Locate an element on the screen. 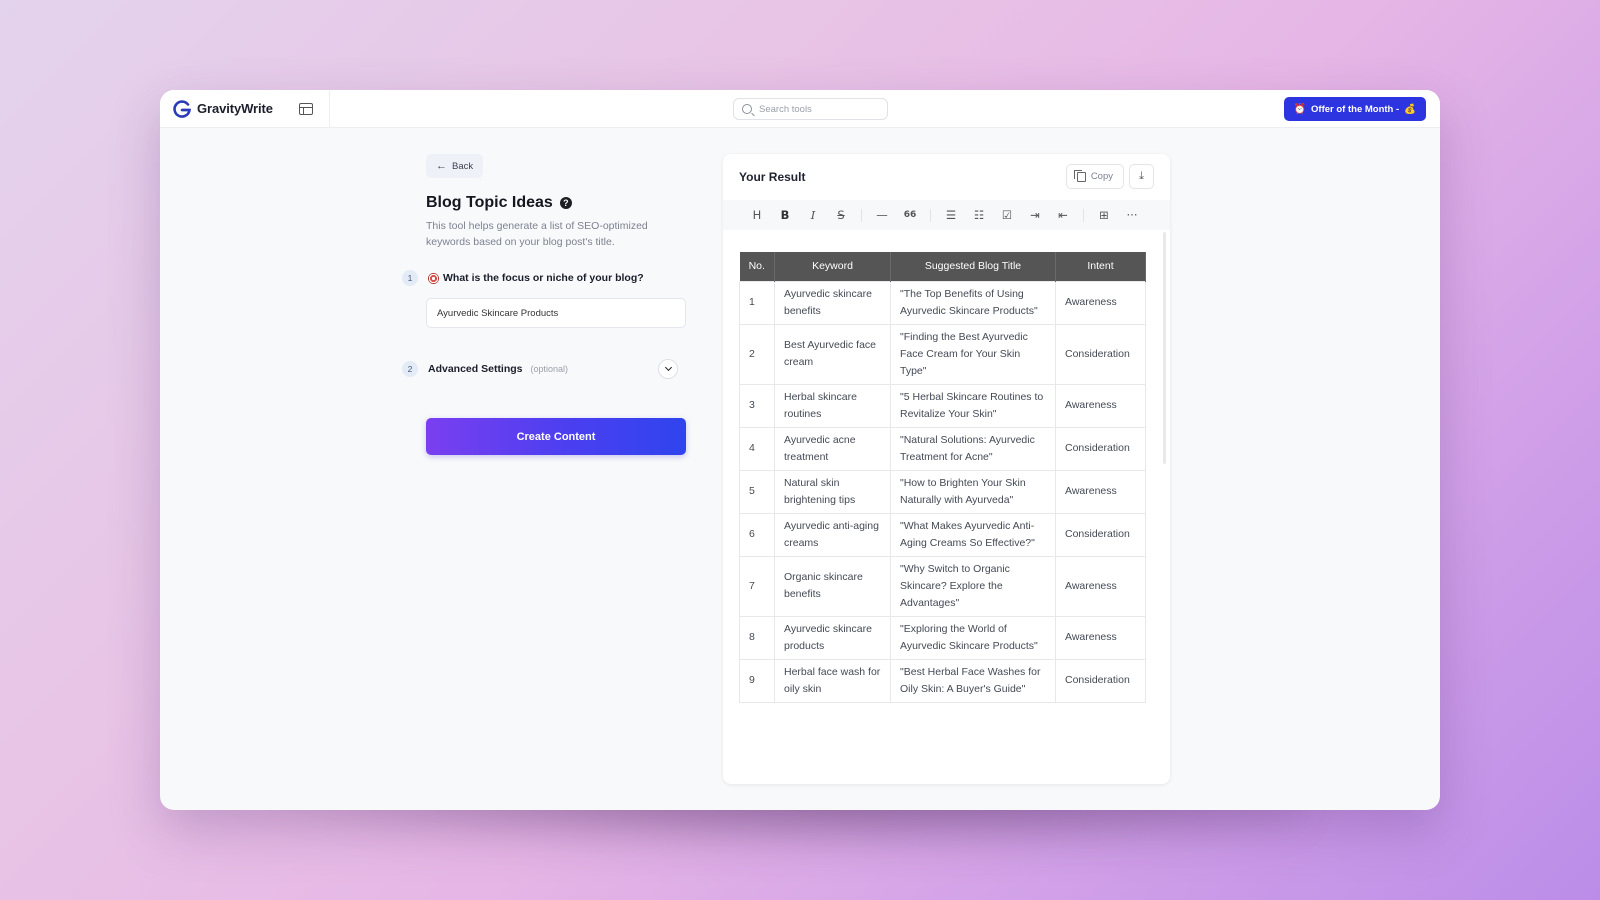  back-label: Back is located at coordinates (463, 166).